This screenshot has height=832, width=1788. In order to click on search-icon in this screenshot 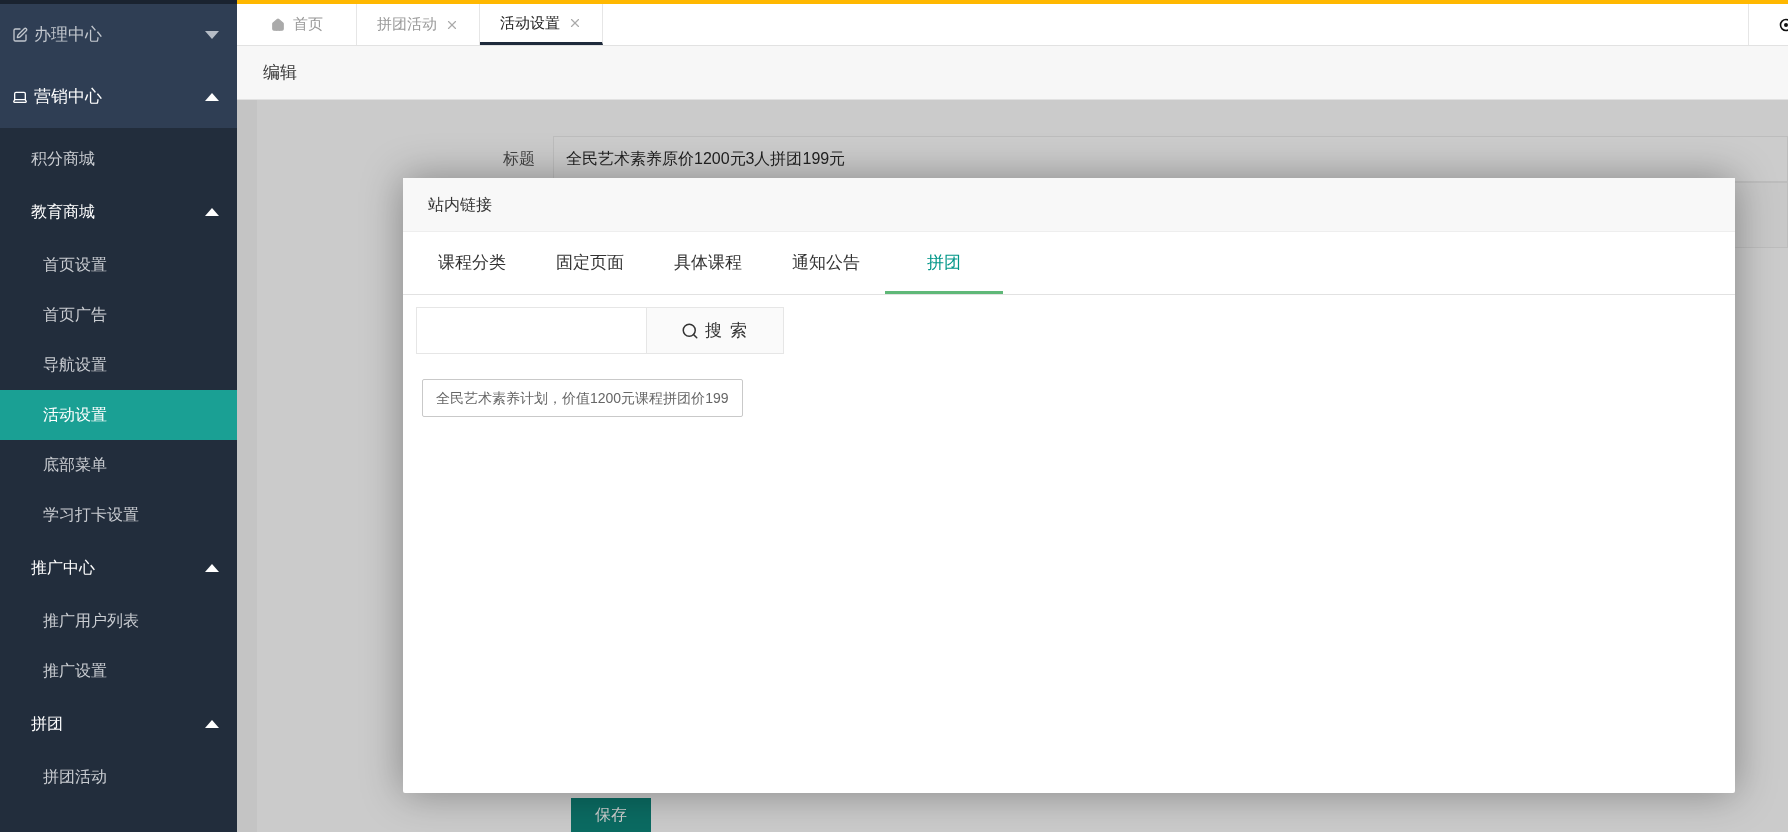, I will do `click(689, 330)`.